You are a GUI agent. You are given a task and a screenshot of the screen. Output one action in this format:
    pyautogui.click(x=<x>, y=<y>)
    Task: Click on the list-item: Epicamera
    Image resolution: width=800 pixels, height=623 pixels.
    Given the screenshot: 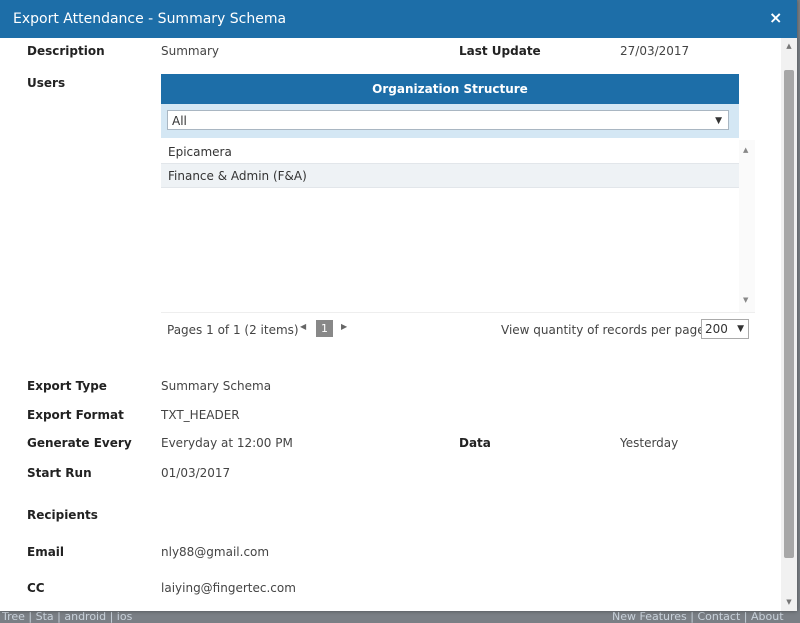 What is the action you would take?
    pyautogui.click(x=450, y=152)
    